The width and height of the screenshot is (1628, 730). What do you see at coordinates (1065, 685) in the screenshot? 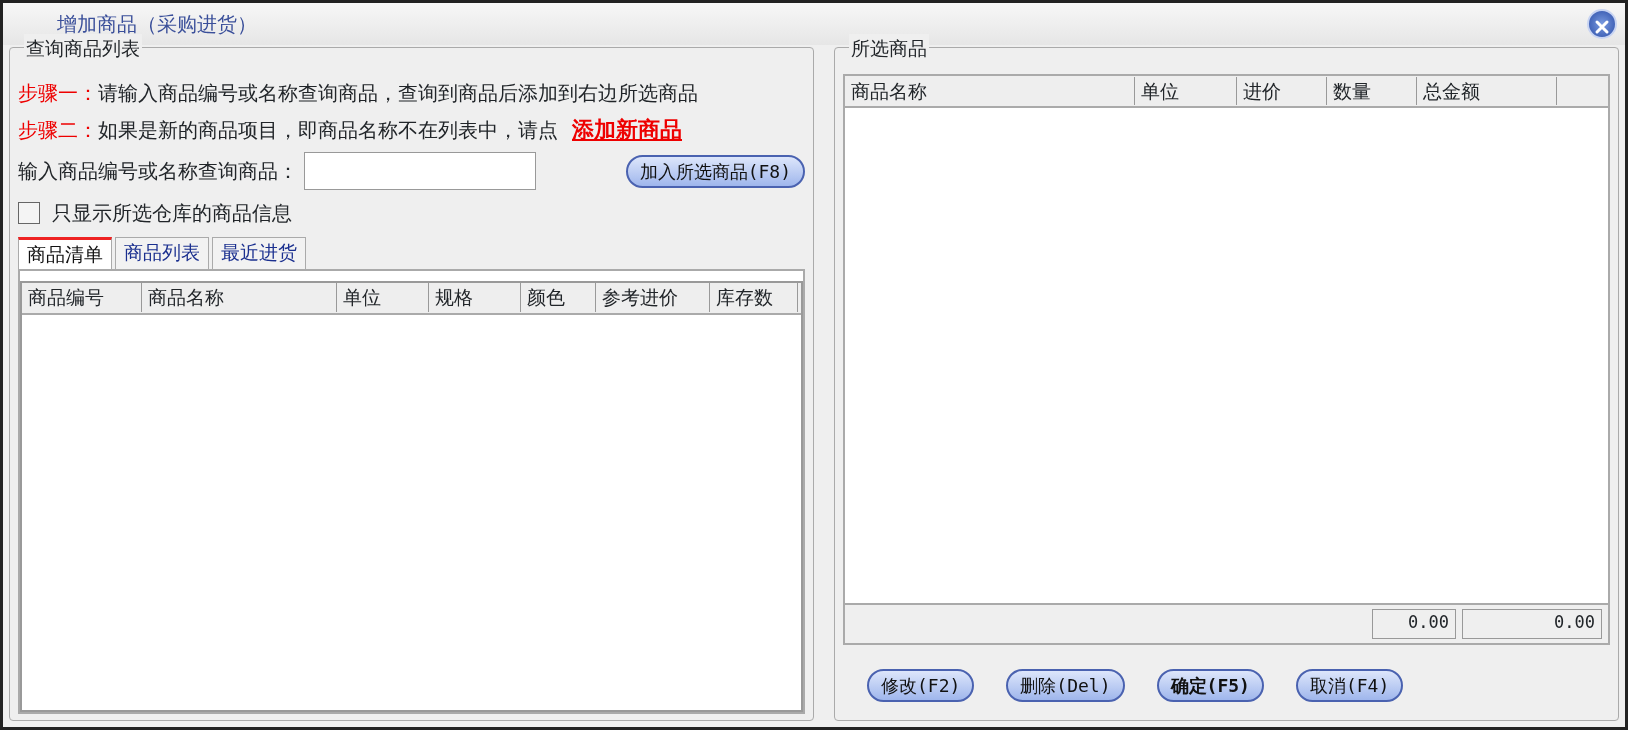
I see `action-button: 删除(Del)` at bounding box center [1065, 685].